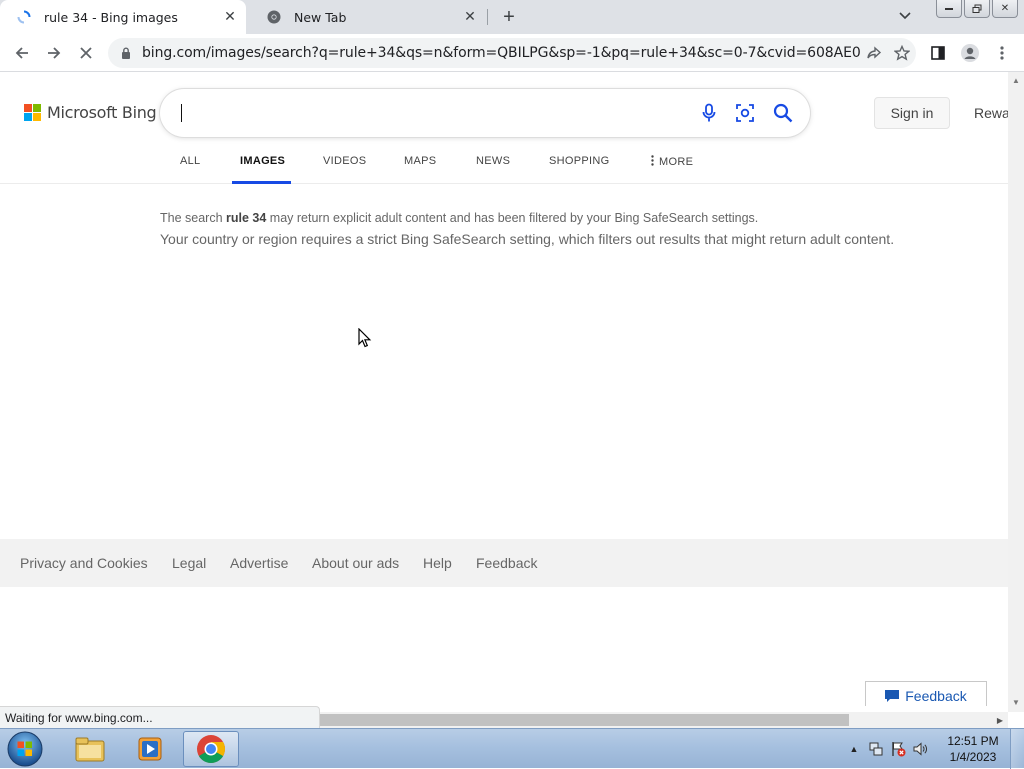 The height and width of the screenshot is (769, 1024). What do you see at coordinates (991, 113) in the screenshot?
I see `rewards-link: Rewa` at bounding box center [991, 113].